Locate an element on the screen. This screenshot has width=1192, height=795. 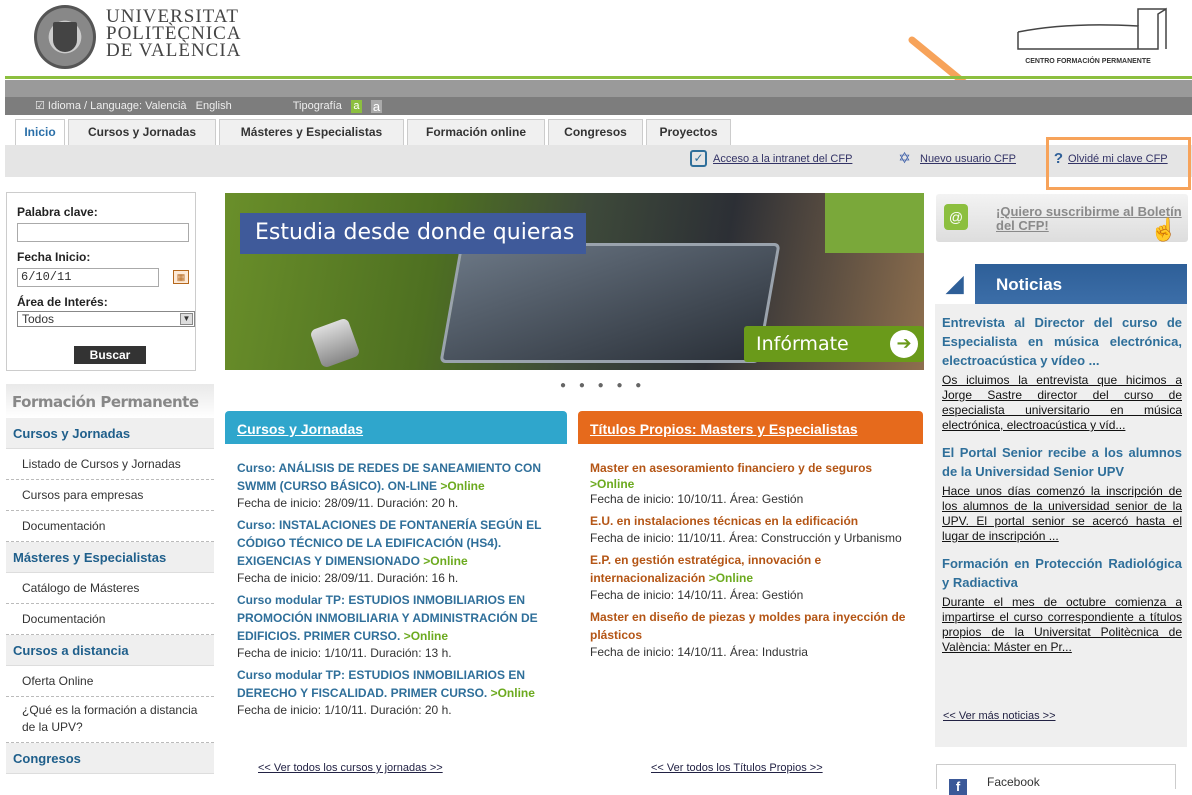
university-name: UNIVERSITAT POLITÈCNICA DE VALÈNCIA is located at coordinates (174, 34).